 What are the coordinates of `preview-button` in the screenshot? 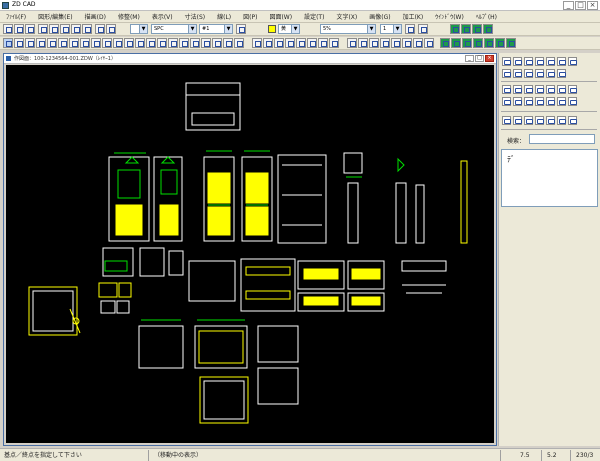 It's located at (54, 29).